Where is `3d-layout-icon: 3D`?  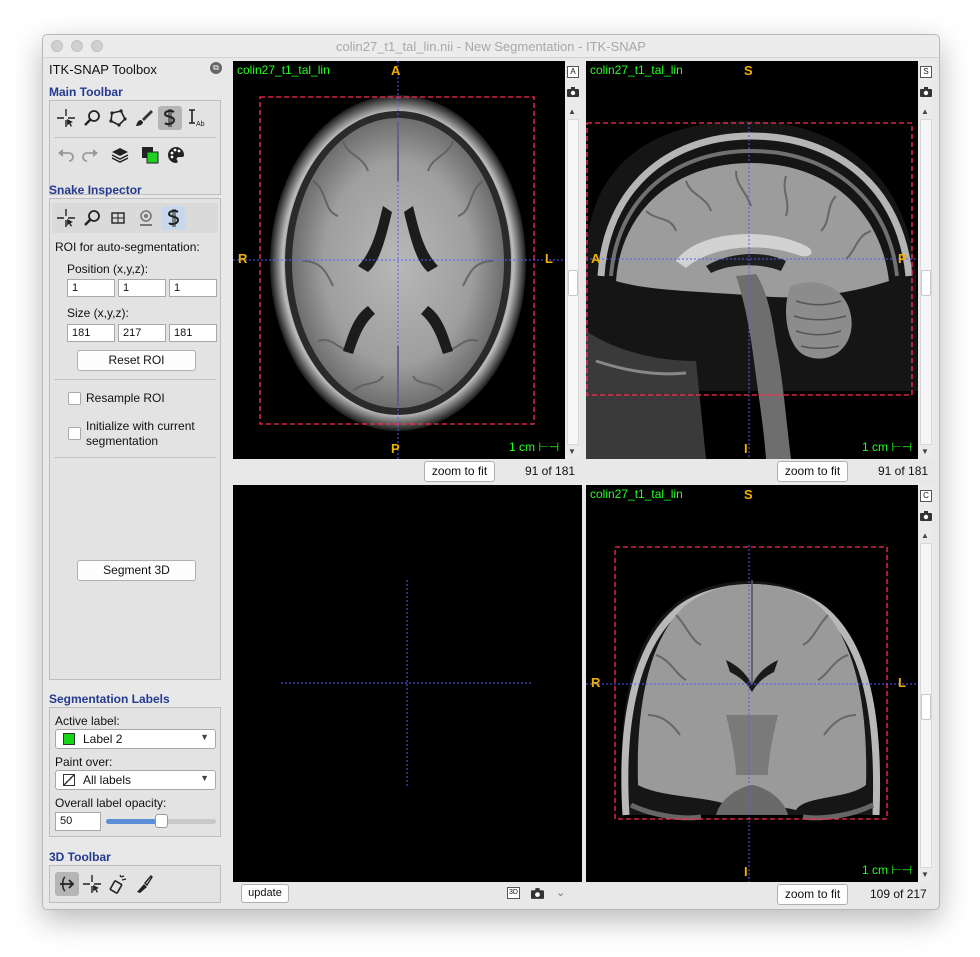
3d-layout-icon: 3D is located at coordinates (513, 893).